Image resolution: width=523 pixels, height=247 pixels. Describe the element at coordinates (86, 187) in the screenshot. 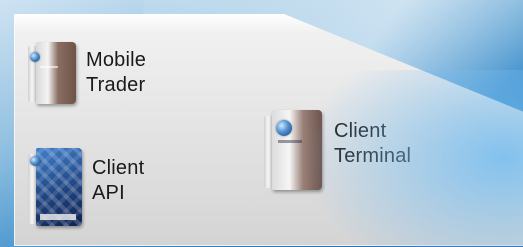

I see `product-client-api: Client API` at that location.